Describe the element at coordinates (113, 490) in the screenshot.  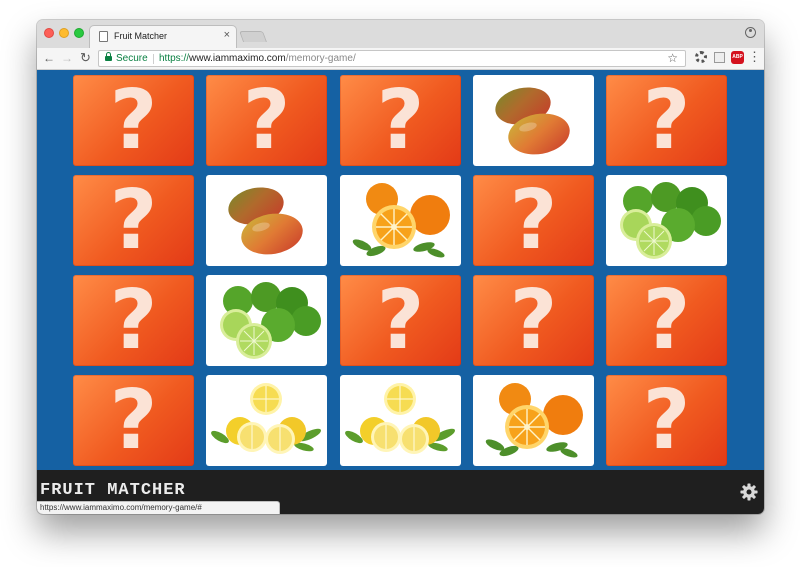
I see `game-title: FRUIT MATCHER` at that location.